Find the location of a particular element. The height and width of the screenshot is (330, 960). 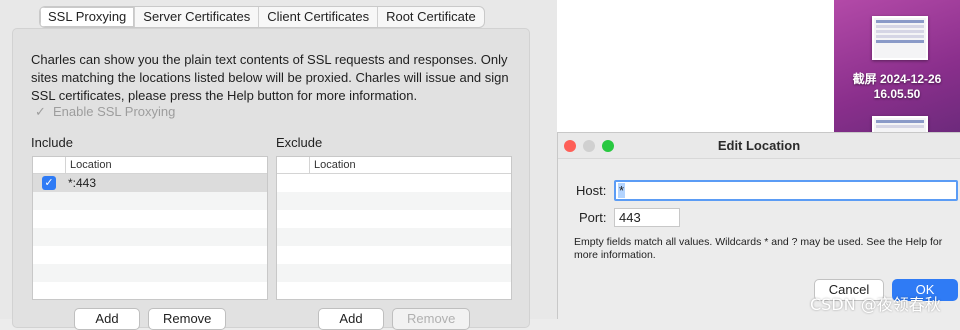

enable-ssl-checkbox: ✓ Enable SSL Proxying is located at coordinates (105, 111).